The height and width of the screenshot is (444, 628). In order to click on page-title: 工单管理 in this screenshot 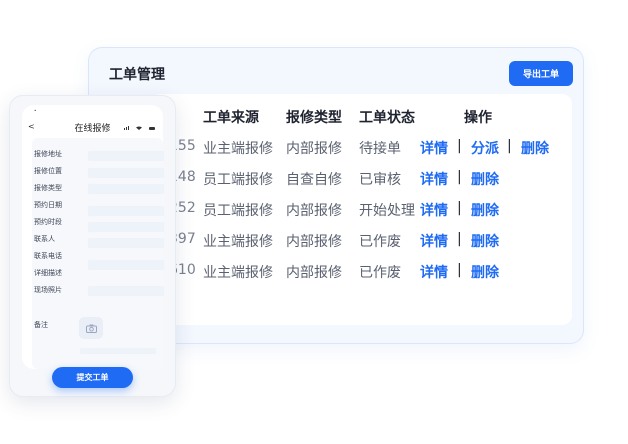, I will do `click(137, 75)`.